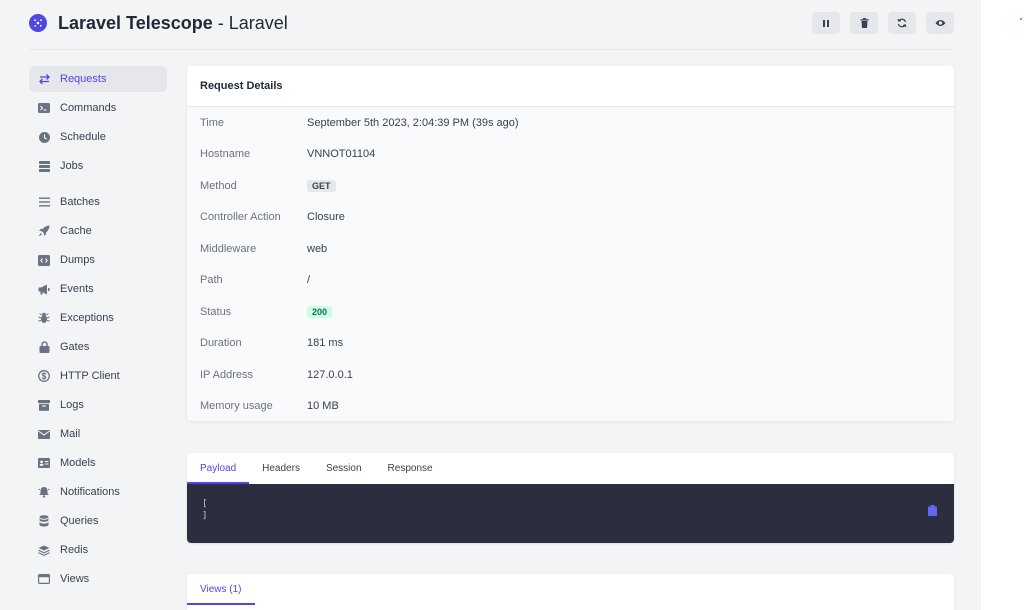 The width and height of the screenshot is (1024, 610). Describe the element at coordinates (218, 468) in the screenshot. I see `tab-payload: Payload` at that location.